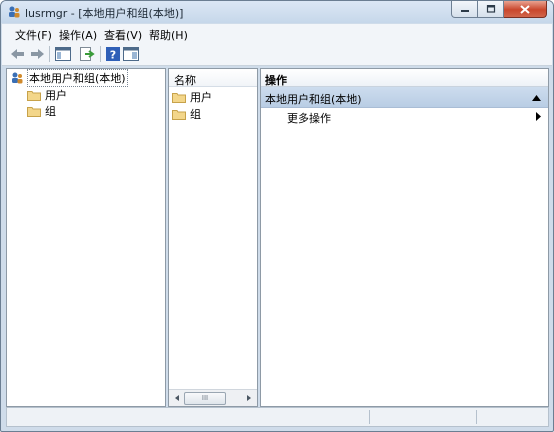 This screenshot has width=554, height=432. I want to click on more-actions-label: 更多操作, so click(309, 118).